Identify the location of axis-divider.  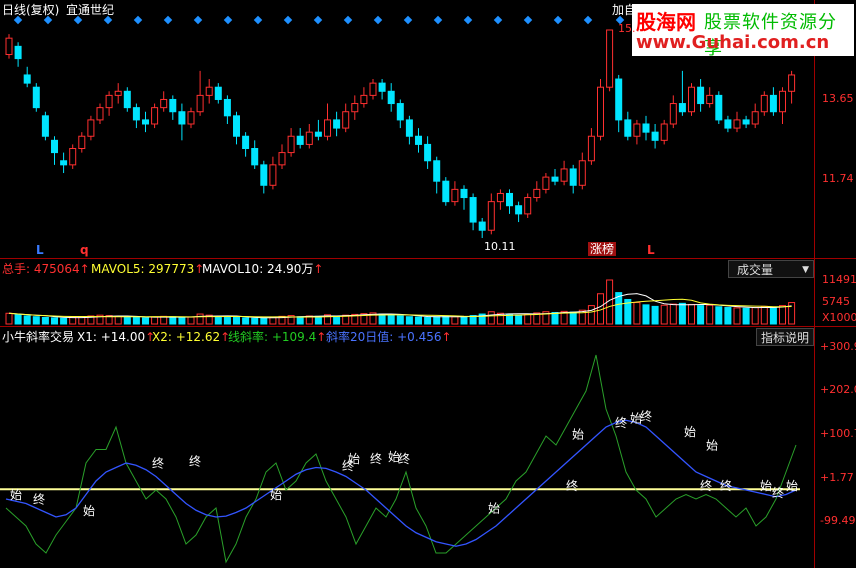
(814, 284).